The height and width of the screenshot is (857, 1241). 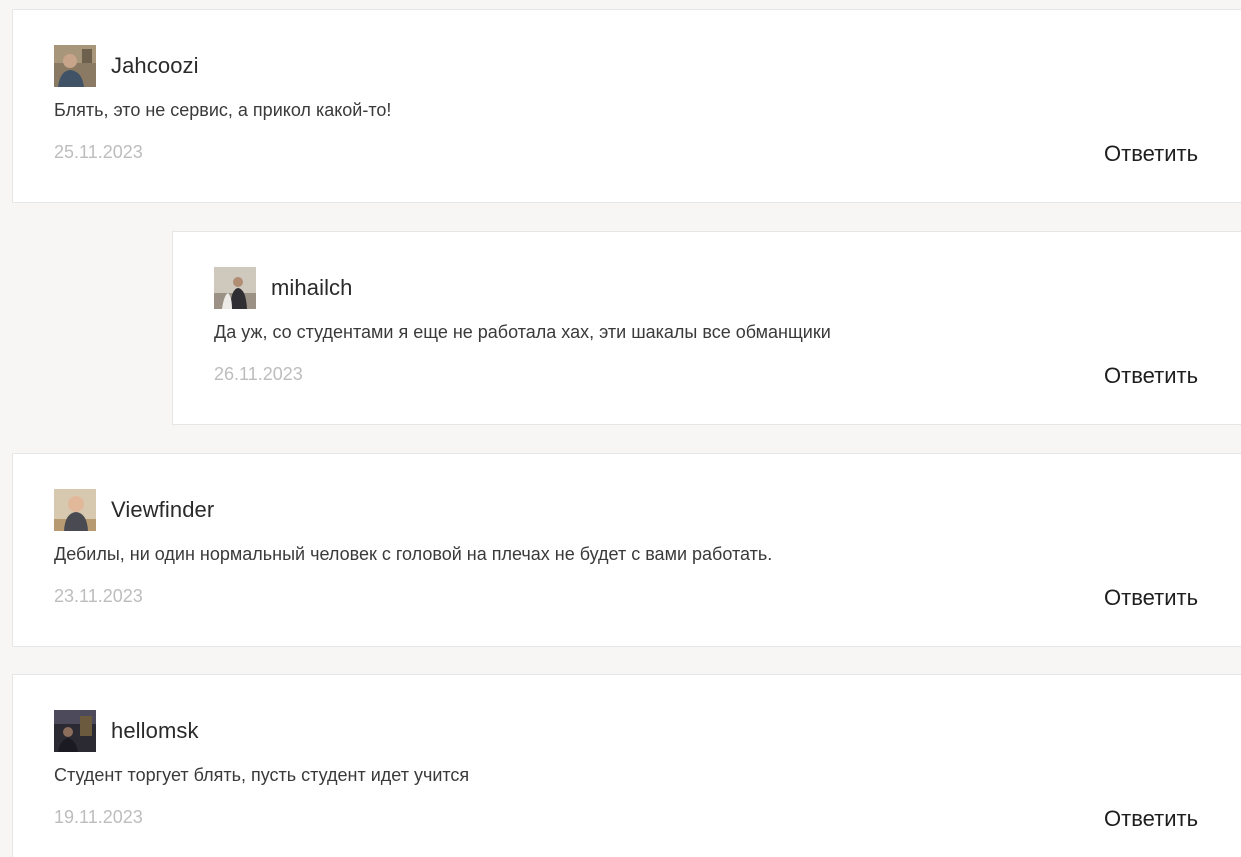 What do you see at coordinates (98, 817) in the screenshot?
I see `comment-date: 19.11.2023` at bounding box center [98, 817].